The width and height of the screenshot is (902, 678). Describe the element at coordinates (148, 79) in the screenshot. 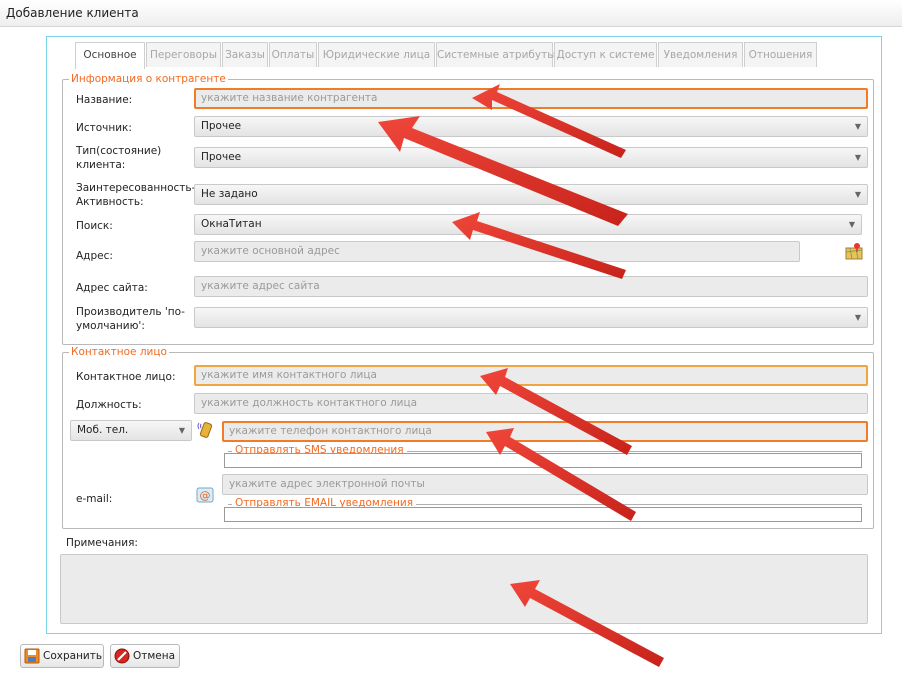

I see `counterparty-legend: Информация о контрагенте` at that location.